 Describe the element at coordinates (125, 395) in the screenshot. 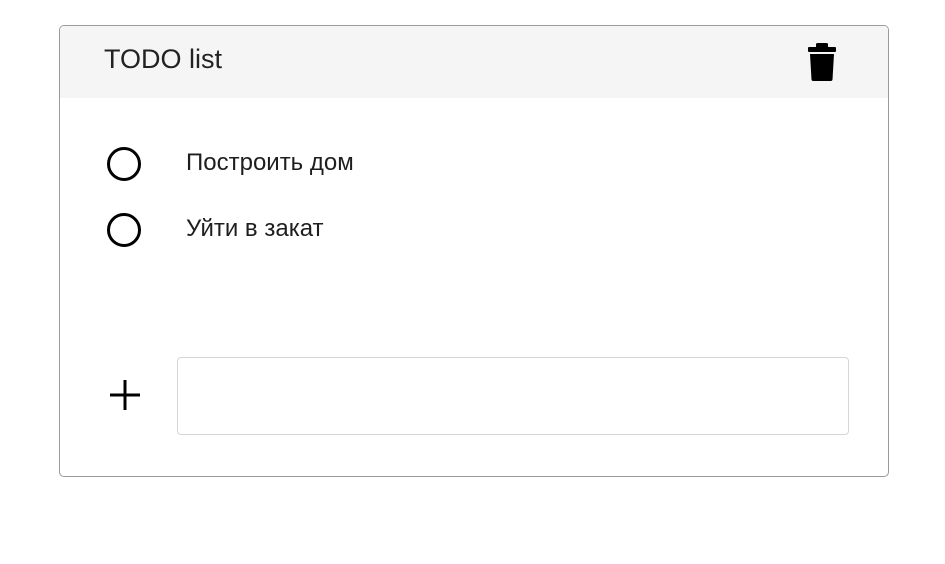

I see `plus-icon` at that location.